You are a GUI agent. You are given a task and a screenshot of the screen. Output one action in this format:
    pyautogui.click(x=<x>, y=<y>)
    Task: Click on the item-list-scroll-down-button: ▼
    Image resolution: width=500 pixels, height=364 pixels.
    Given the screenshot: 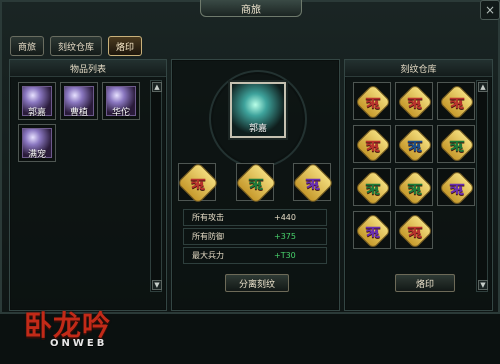 What is the action you would take?
    pyautogui.click(x=157, y=285)
    